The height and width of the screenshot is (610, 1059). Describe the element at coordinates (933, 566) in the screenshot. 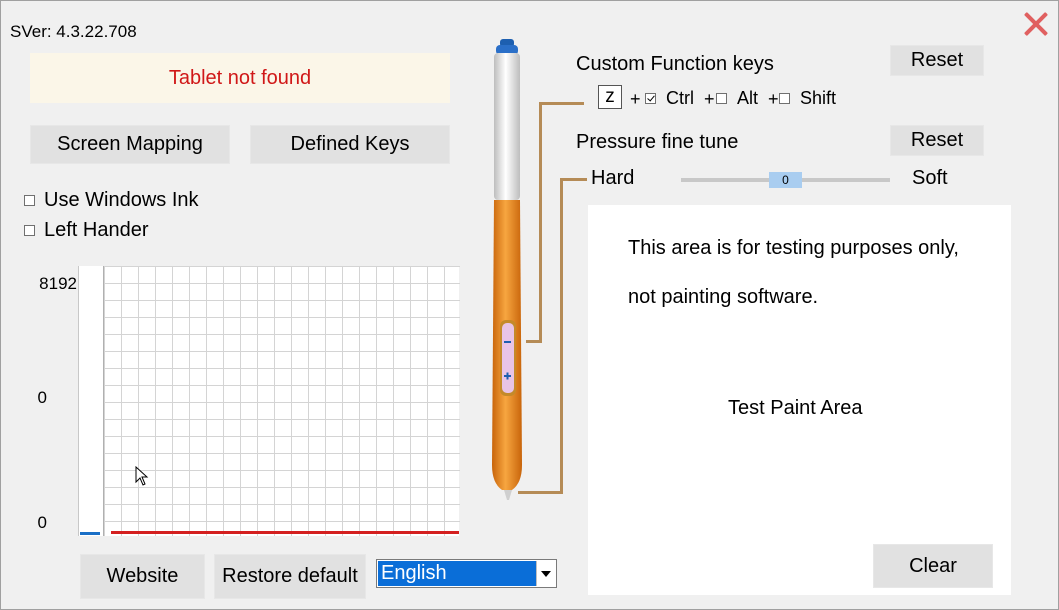

I see `clear-button: Clear` at that location.